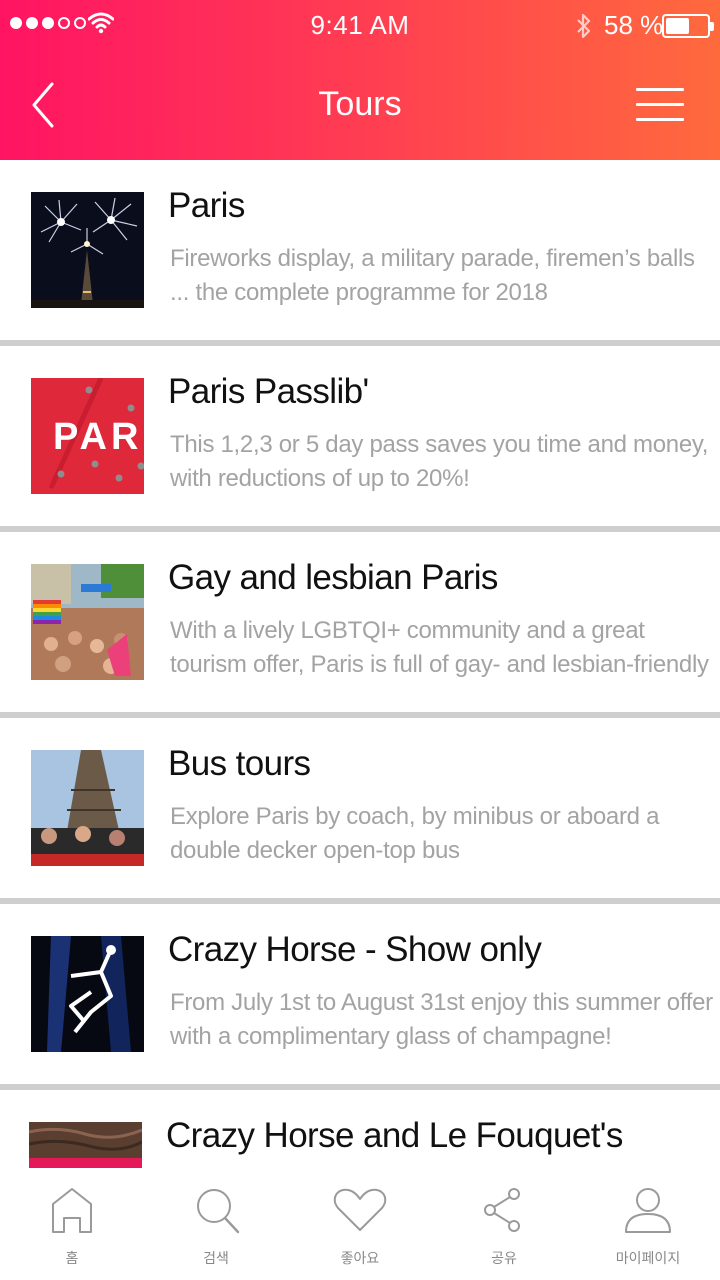  I want to click on fireworks-thumbnail, so click(87, 250).